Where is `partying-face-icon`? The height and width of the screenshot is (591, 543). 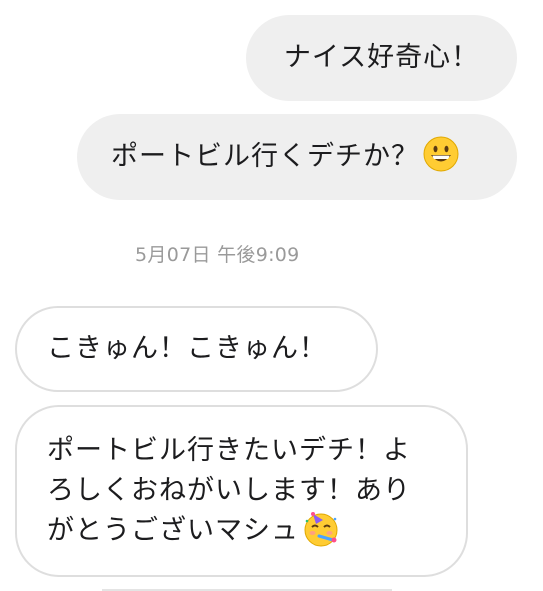 partying-face-icon is located at coordinates (321, 528).